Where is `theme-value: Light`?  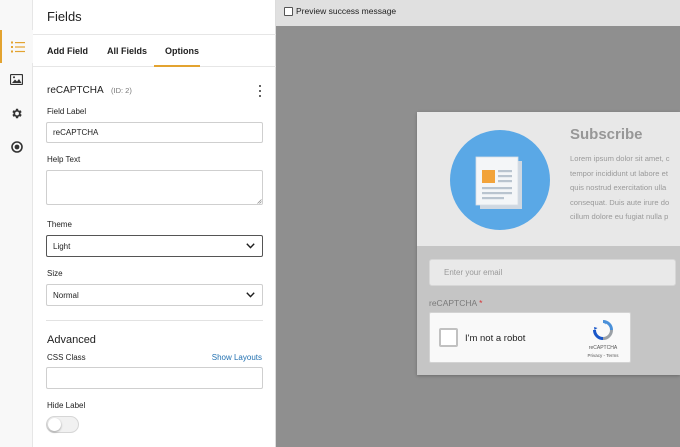 theme-value: Light is located at coordinates (62, 246).